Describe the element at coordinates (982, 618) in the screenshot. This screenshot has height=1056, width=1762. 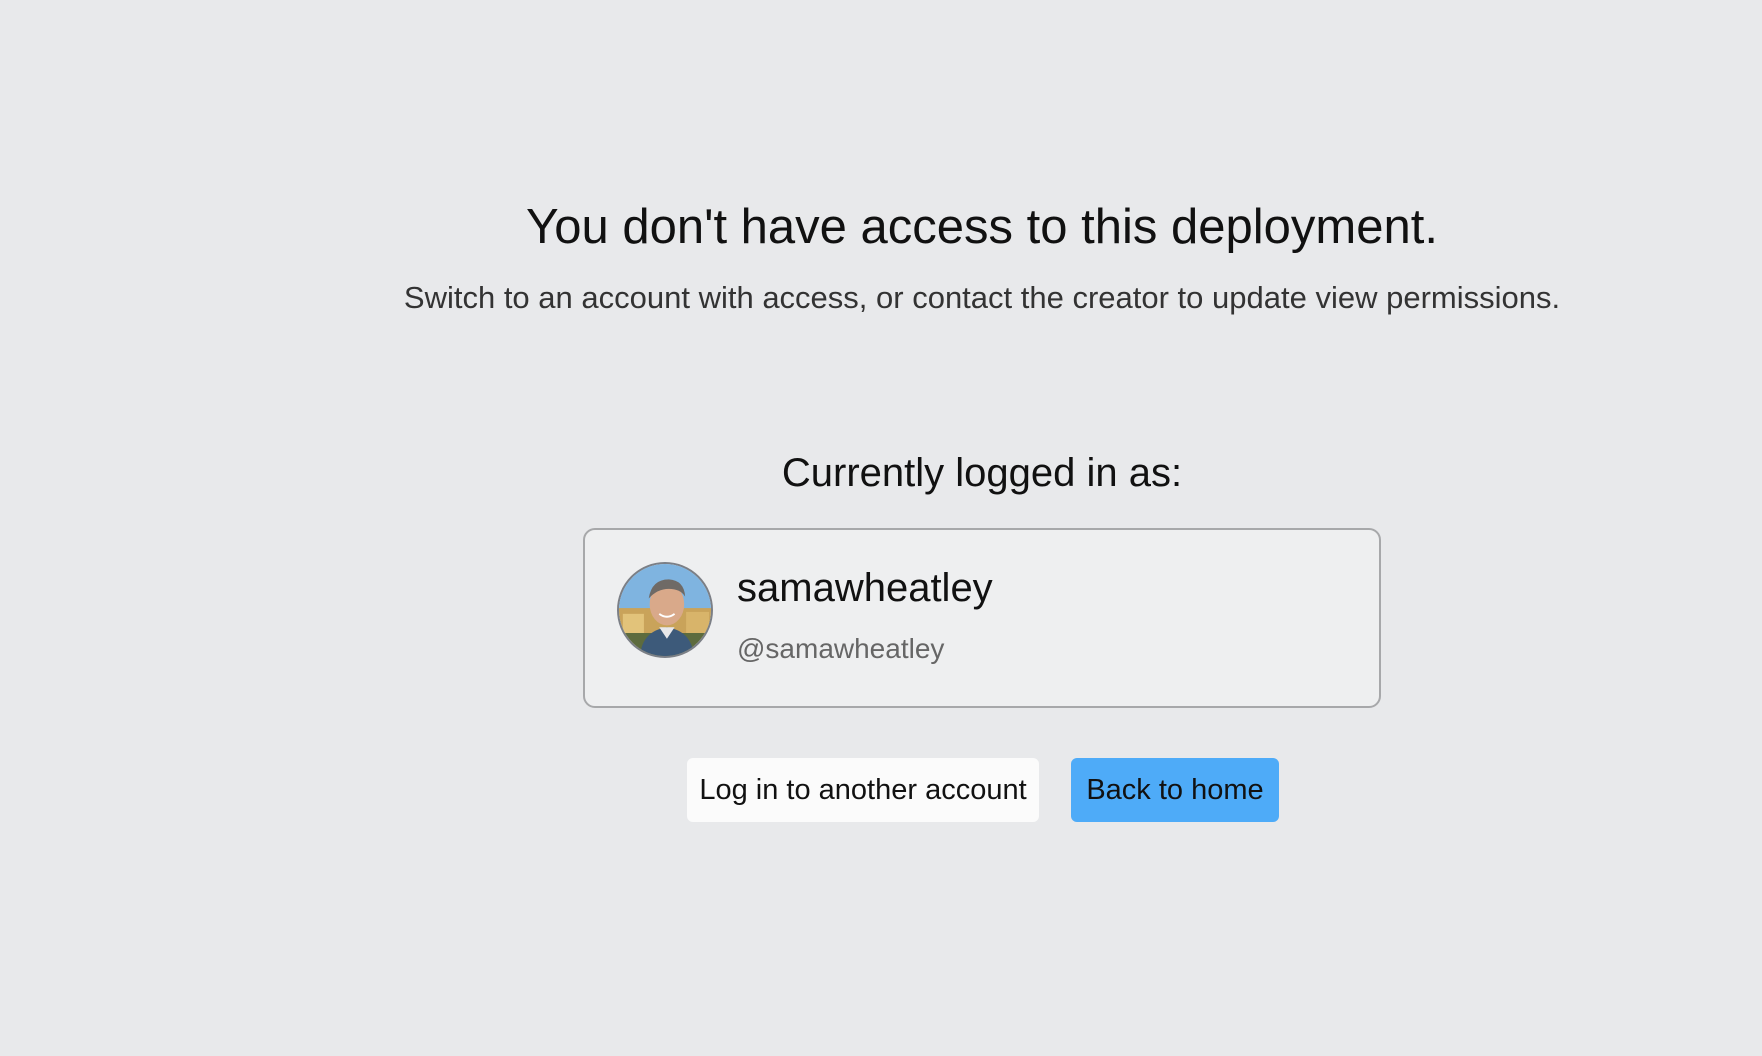
I see `account-card: samawheatley @samawheatley` at that location.